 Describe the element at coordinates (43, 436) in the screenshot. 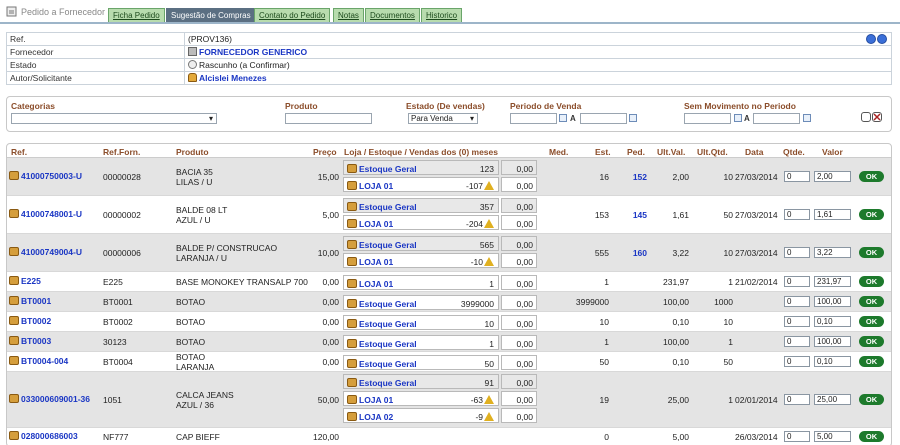

I see `product-ref-link: 028000686003` at that location.